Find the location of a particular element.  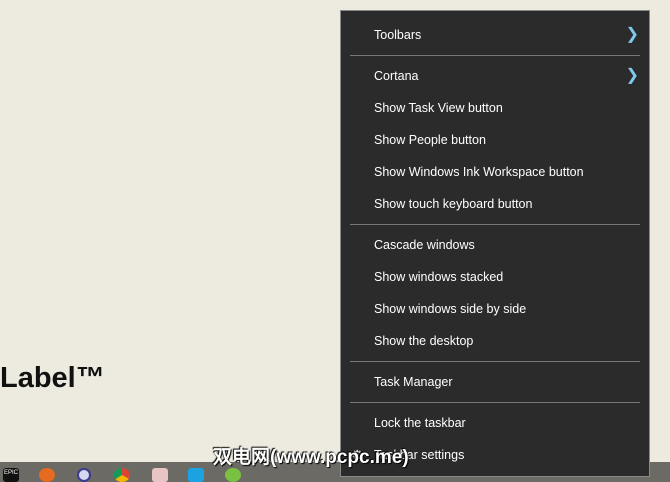

menu-item-stacked: Show windows stacked is located at coordinates (495, 277).